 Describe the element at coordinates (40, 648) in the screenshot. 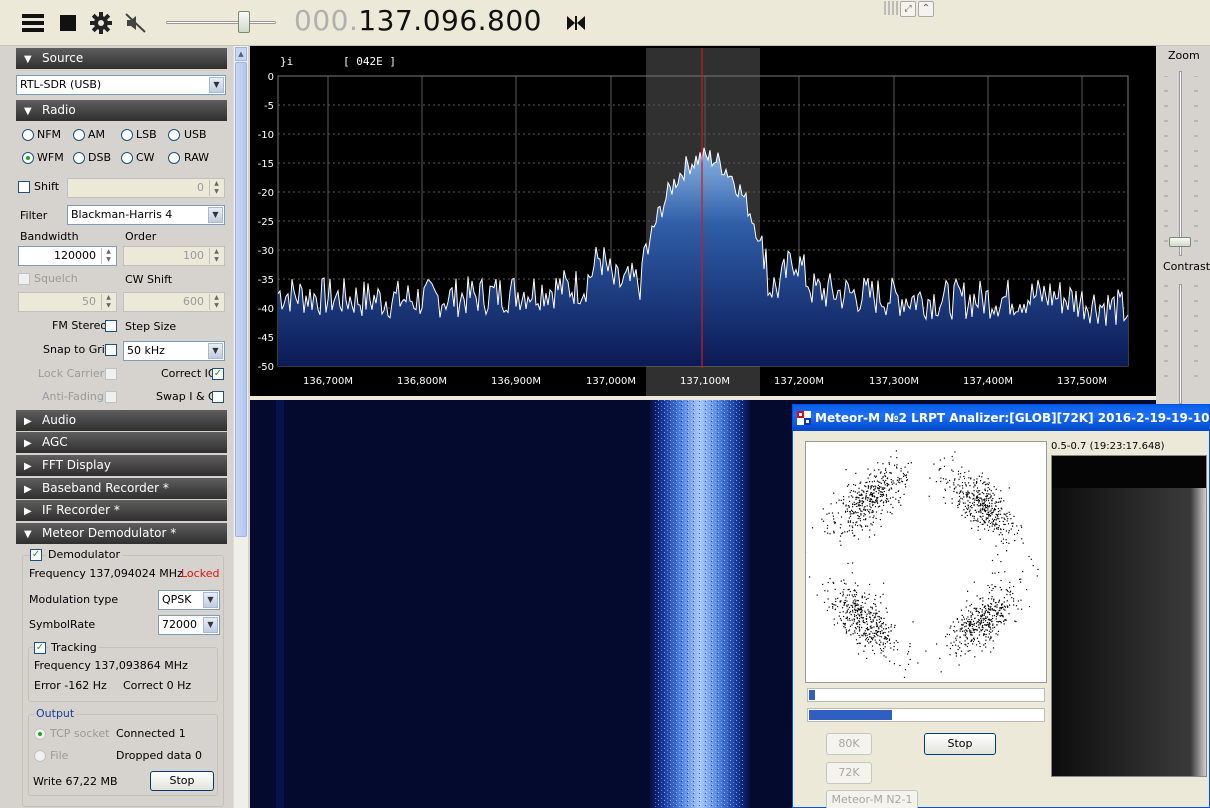

I see `tracking-checkbox: ✓` at that location.